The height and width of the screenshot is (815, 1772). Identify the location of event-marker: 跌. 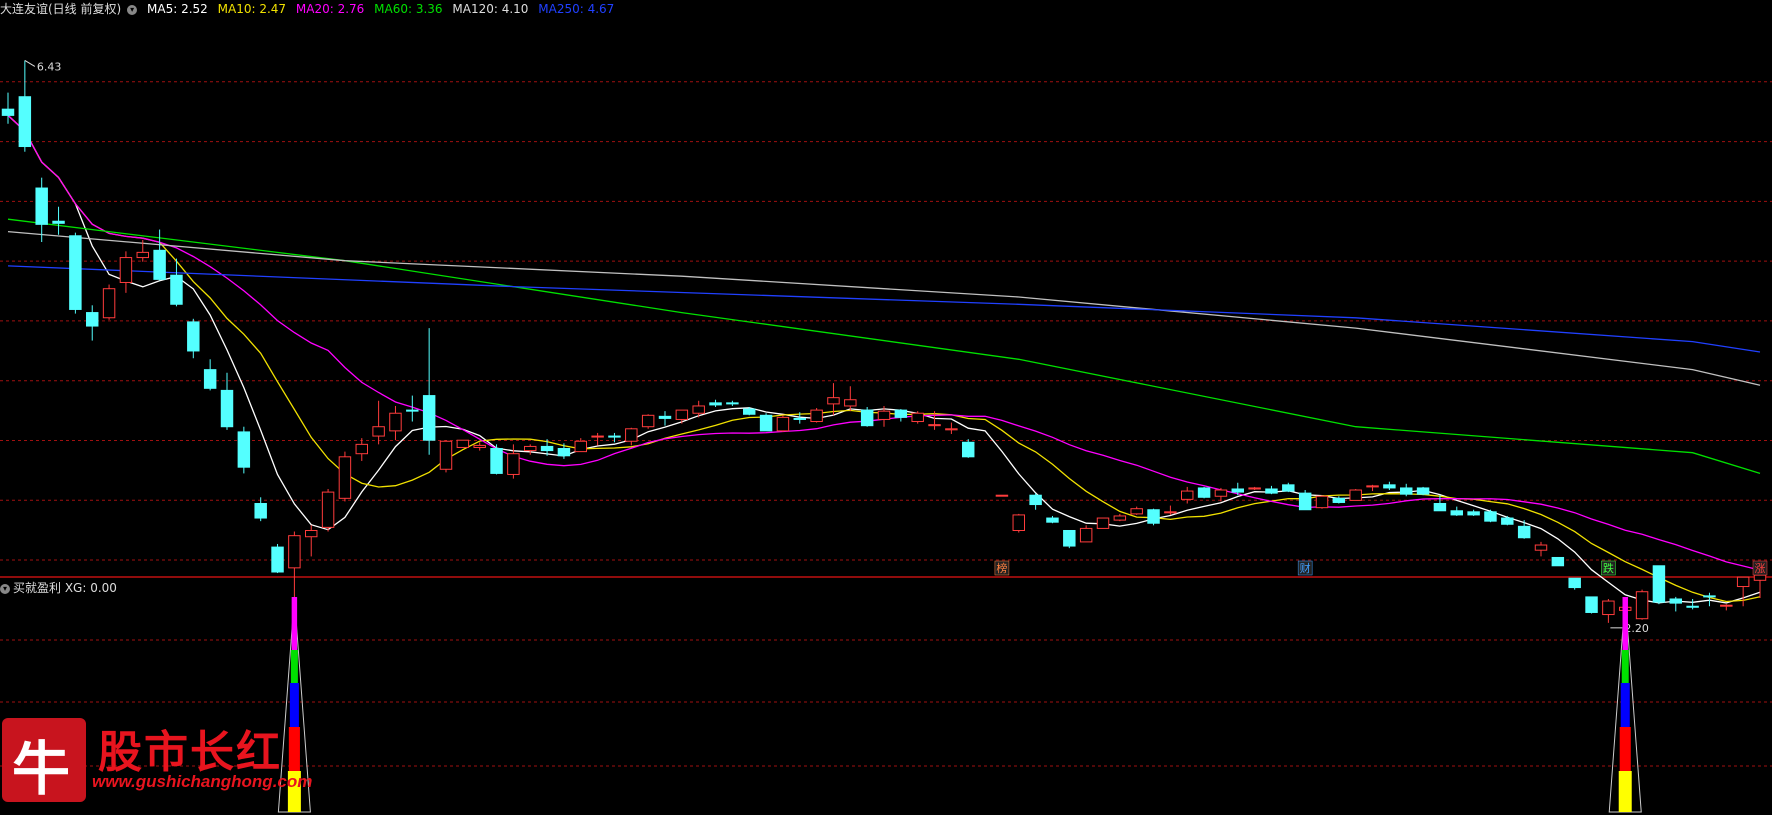
(1608, 568).